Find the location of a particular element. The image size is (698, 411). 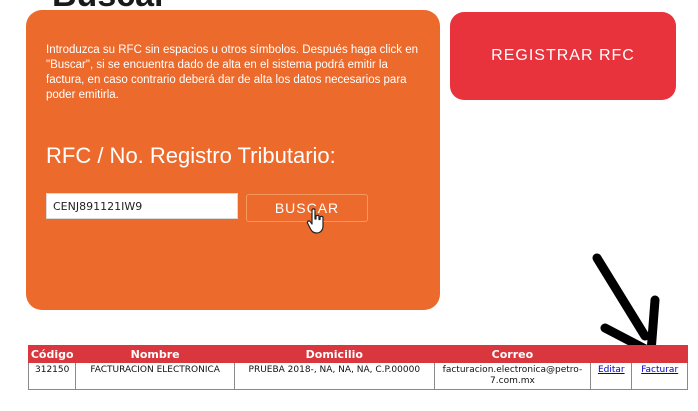

hand-cursor-icon is located at coordinates (315, 221).